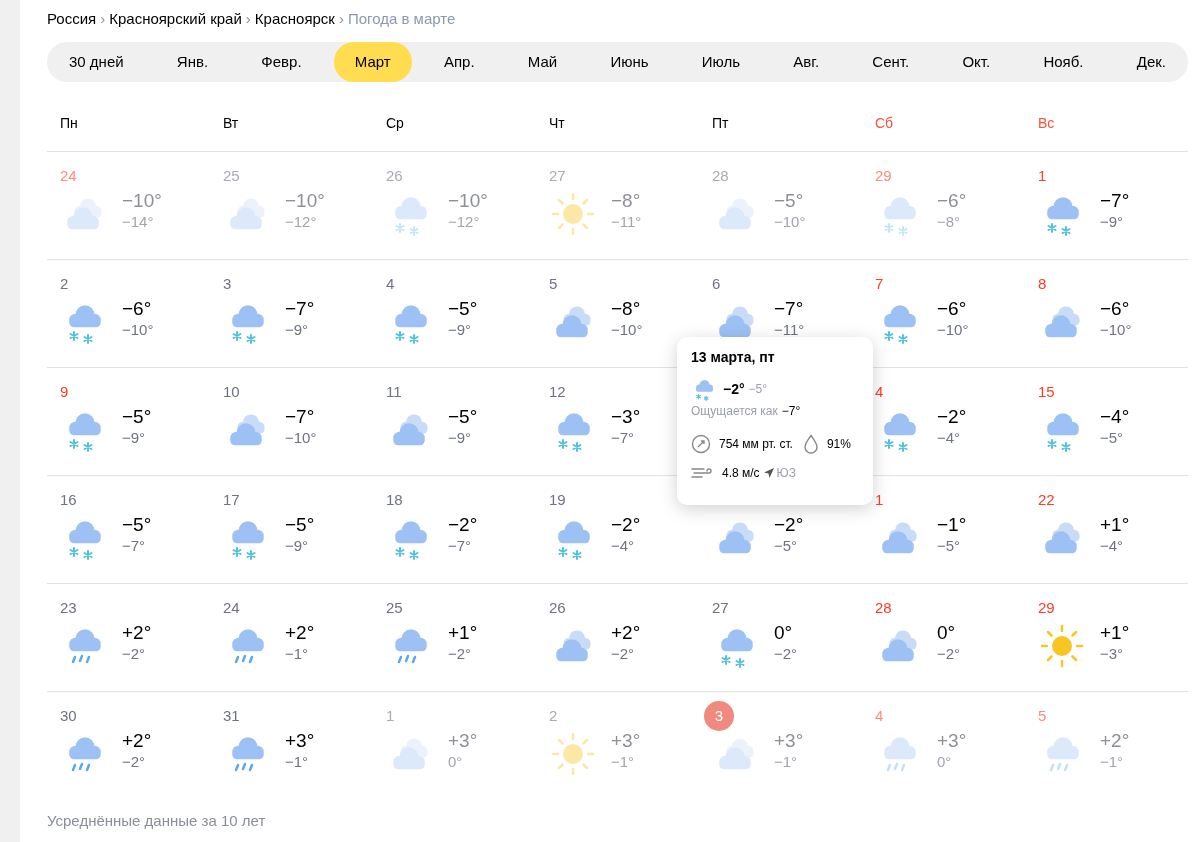 Image resolution: width=1200 pixels, height=842 pixels. I want to click on month-tab: Дек., so click(1151, 62).